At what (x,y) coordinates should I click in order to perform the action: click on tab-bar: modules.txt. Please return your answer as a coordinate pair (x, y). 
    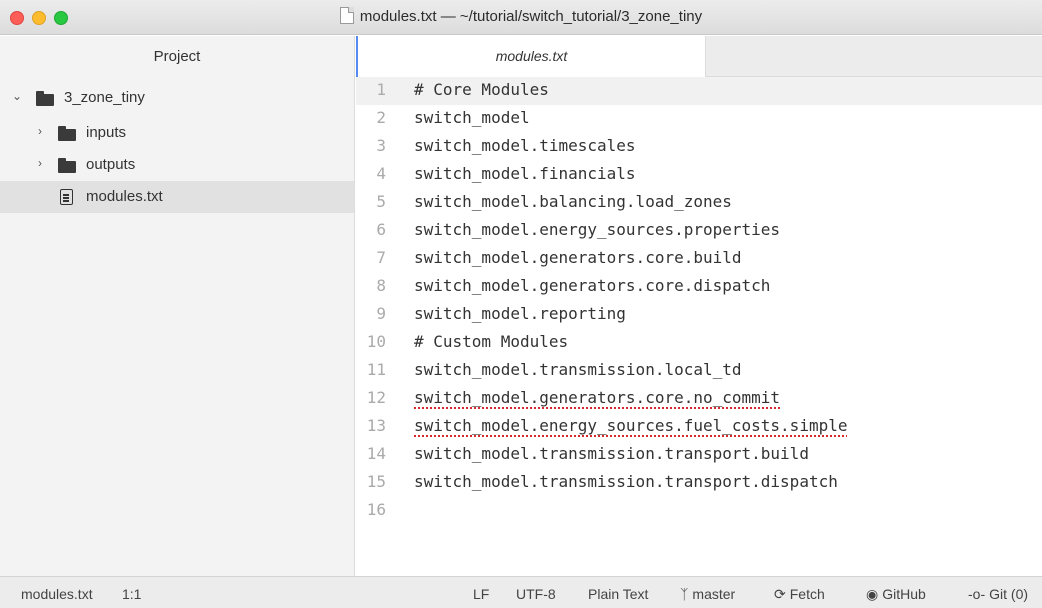
    Looking at the image, I should click on (699, 56).